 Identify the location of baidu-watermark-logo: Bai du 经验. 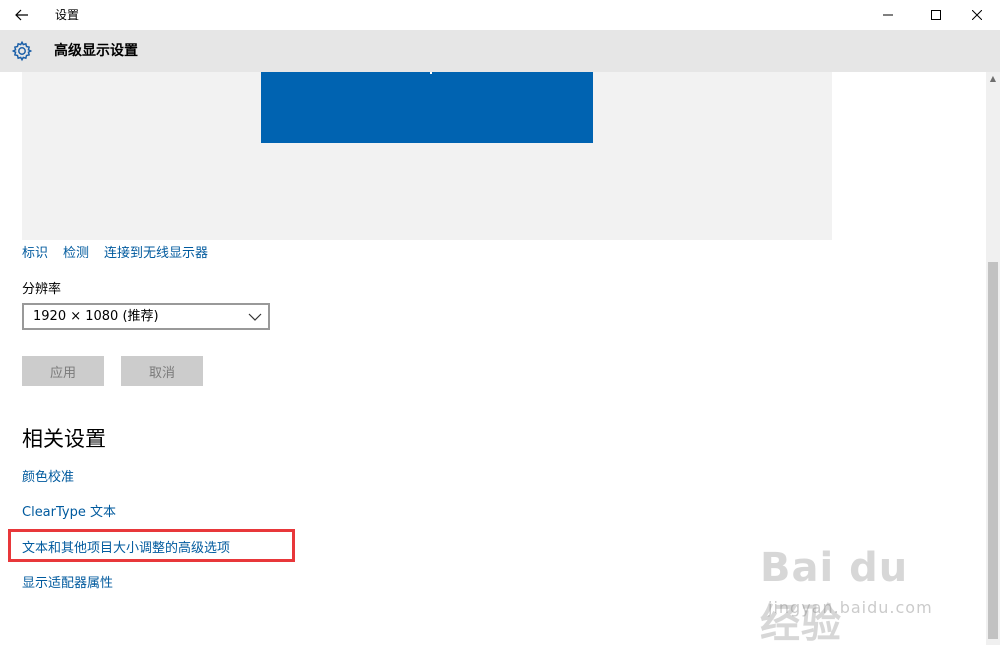
(834, 596).